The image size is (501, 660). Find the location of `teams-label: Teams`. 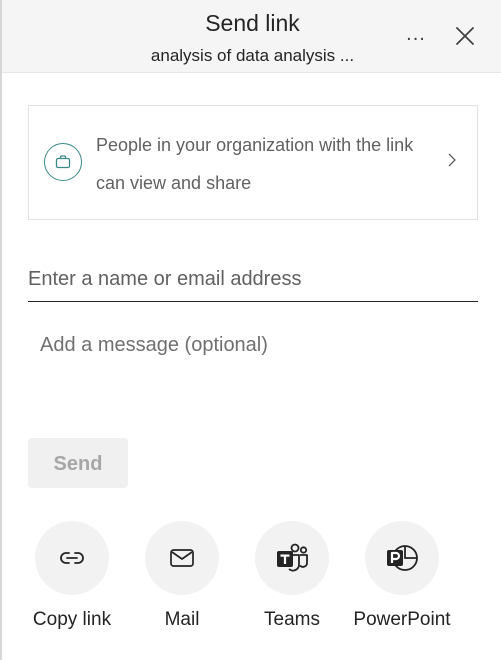

teams-label: Teams is located at coordinates (292, 619).